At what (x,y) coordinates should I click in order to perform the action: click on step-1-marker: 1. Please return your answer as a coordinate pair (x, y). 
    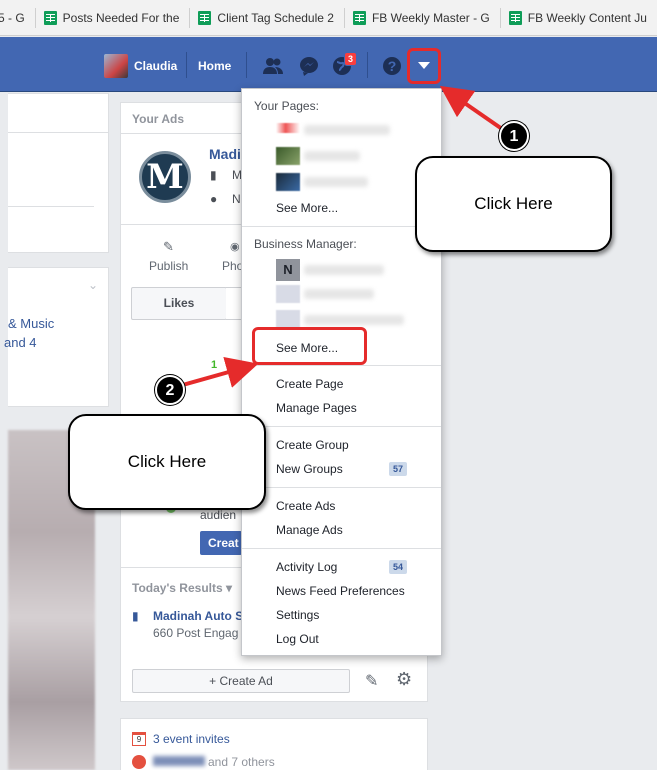
    Looking at the image, I should click on (514, 136).